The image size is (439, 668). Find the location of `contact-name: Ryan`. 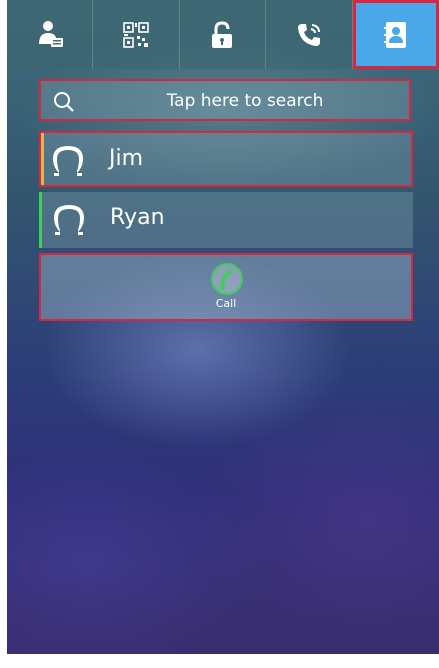

contact-name: Ryan is located at coordinates (137, 217).